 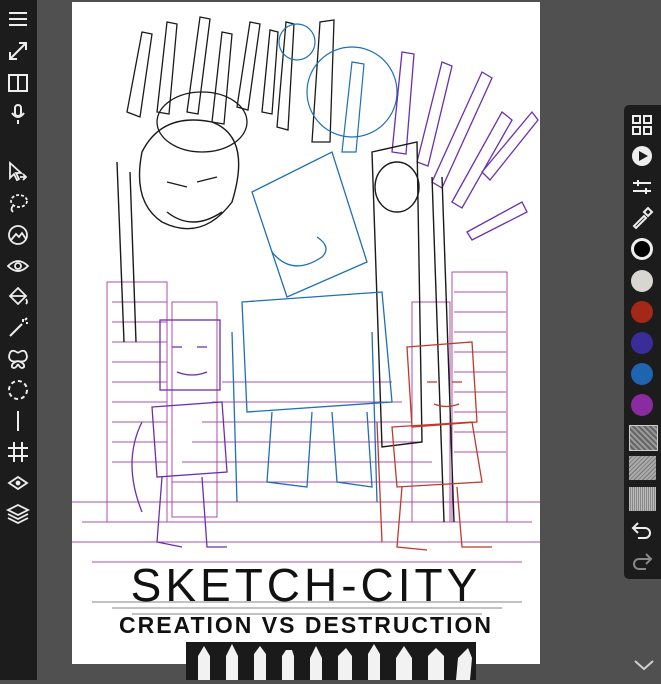 What do you see at coordinates (18, 51) in the screenshot?
I see `fullscreen-icon` at bounding box center [18, 51].